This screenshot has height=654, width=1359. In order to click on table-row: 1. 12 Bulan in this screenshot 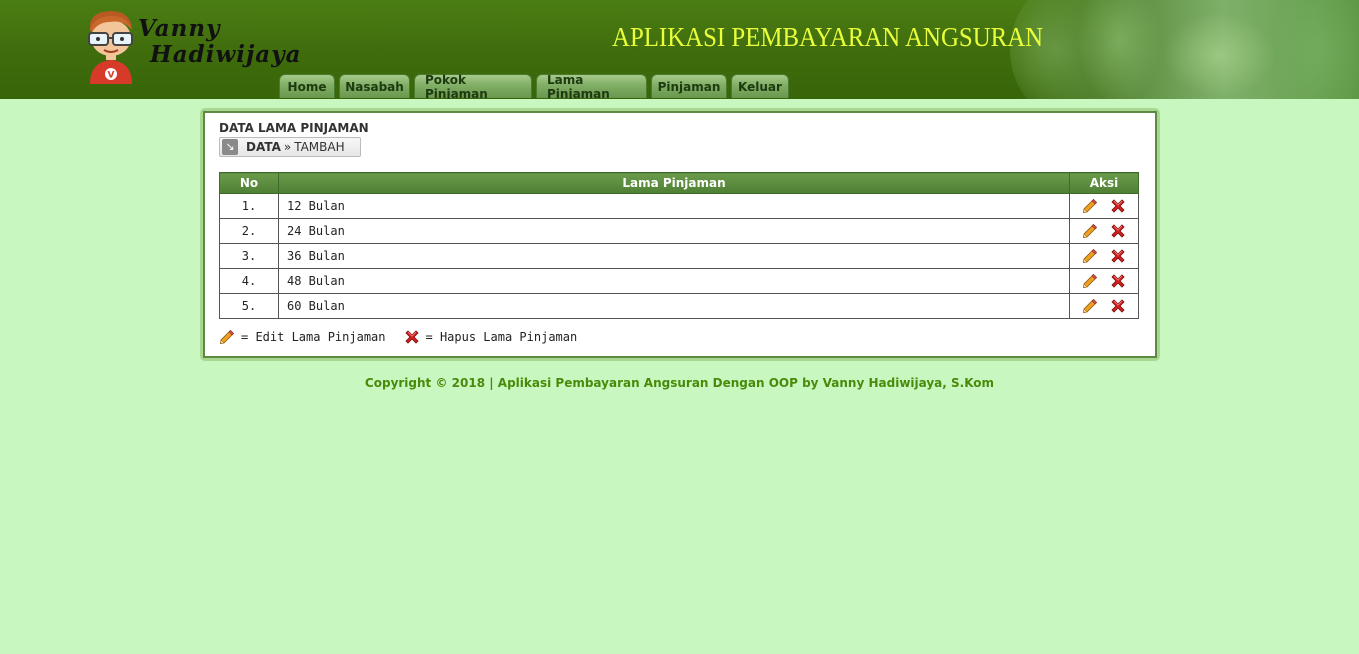, I will do `click(679, 206)`.